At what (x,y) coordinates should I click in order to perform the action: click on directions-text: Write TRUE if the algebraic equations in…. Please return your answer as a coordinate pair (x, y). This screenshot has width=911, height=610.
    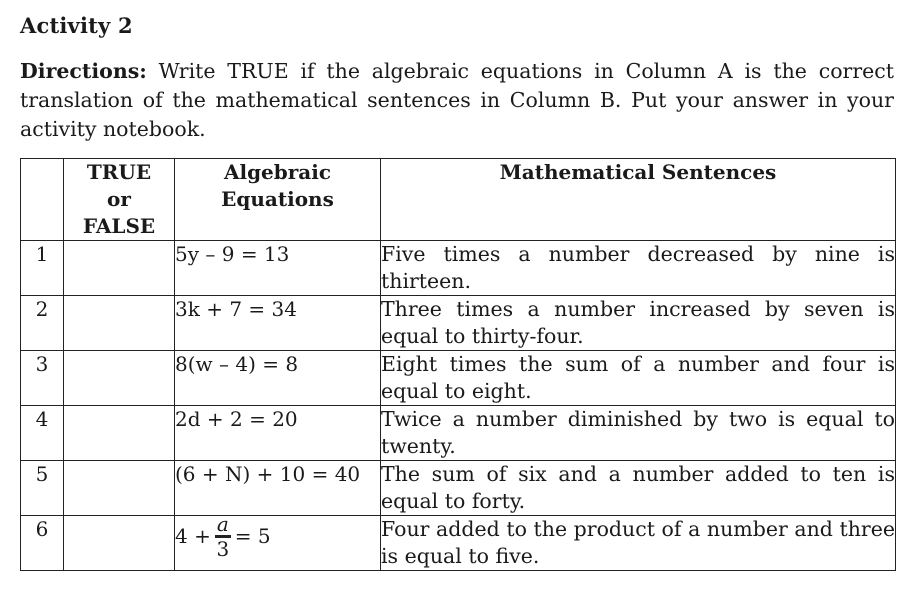
    Looking at the image, I should click on (457, 100).